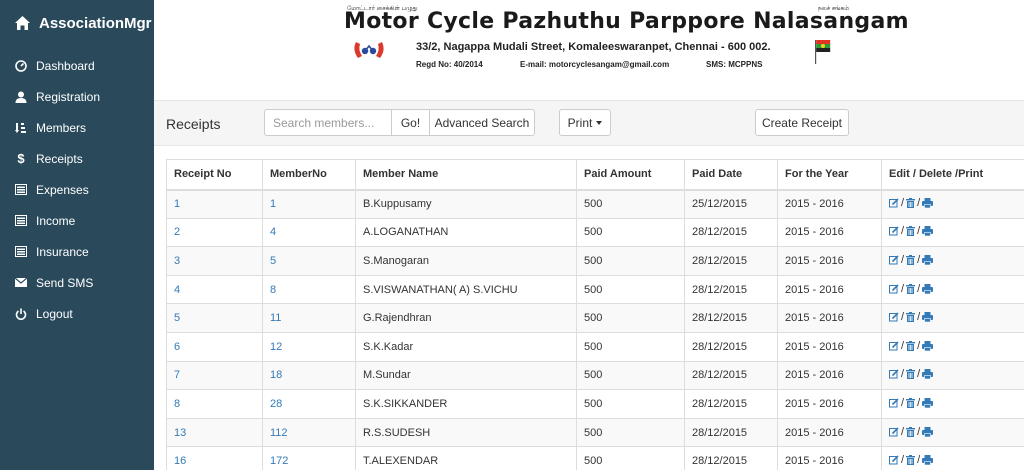 This screenshot has width=1024, height=470. Describe the element at coordinates (177, 261) in the screenshot. I see `receipt-no-link: 3` at that location.